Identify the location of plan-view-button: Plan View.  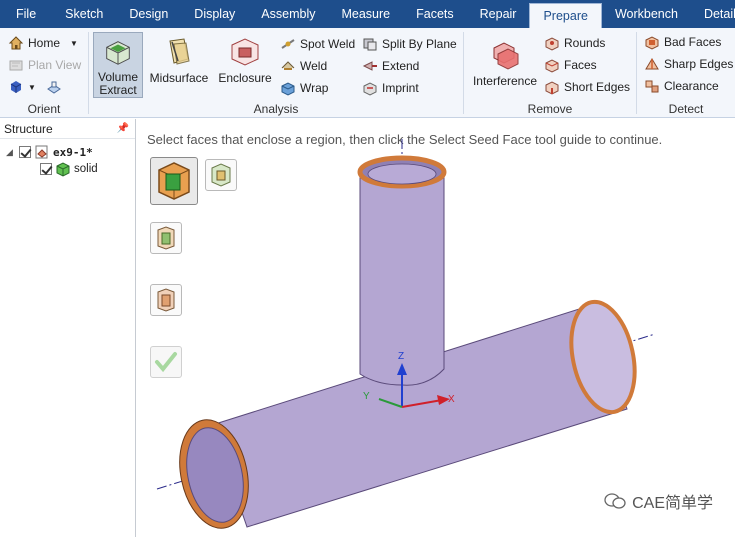
(44, 65).